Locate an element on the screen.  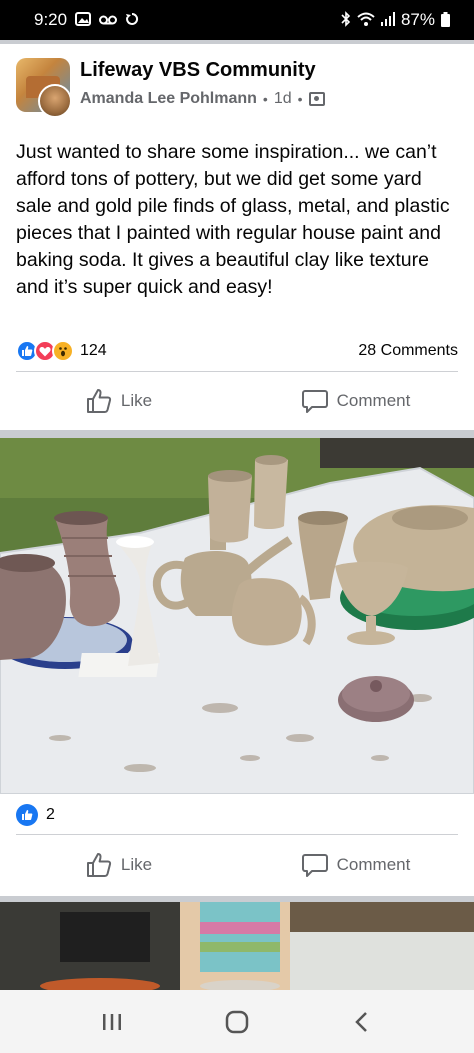
reactions-summary: 124 28 Comments is located at coordinates (237, 351).